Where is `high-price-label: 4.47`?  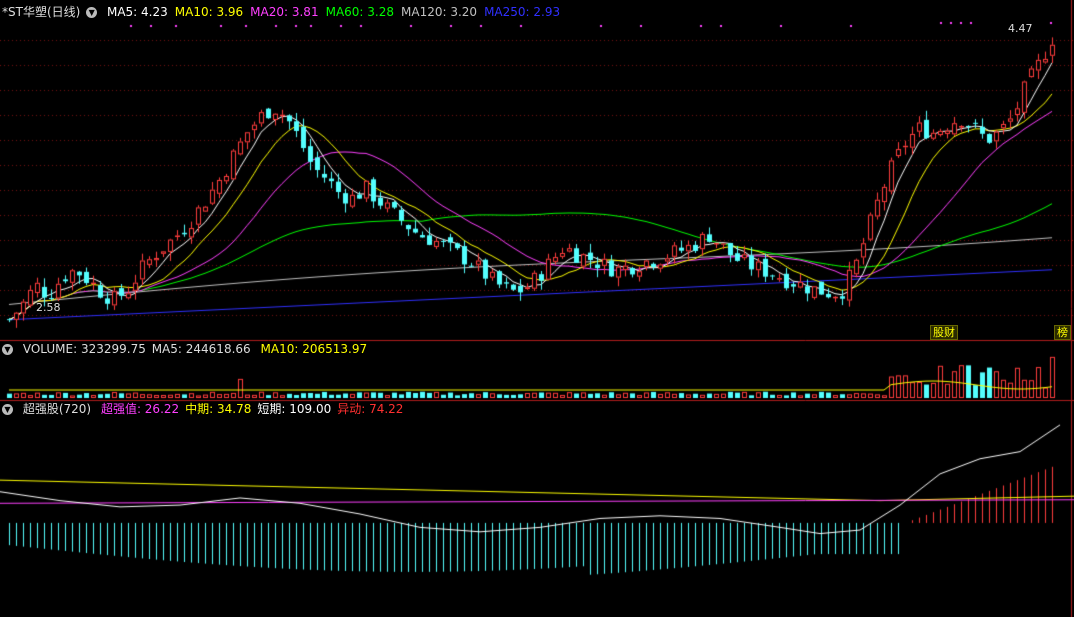
high-price-label: 4.47 is located at coordinates (1020, 28).